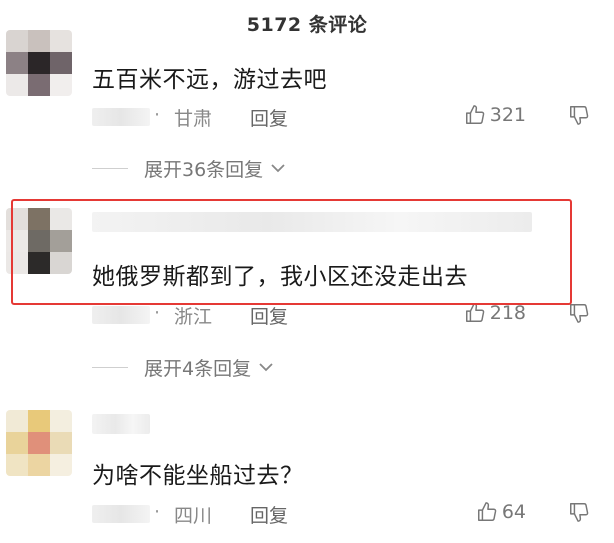 The image size is (614, 543). I want to click on like-button: 218, so click(495, 313).